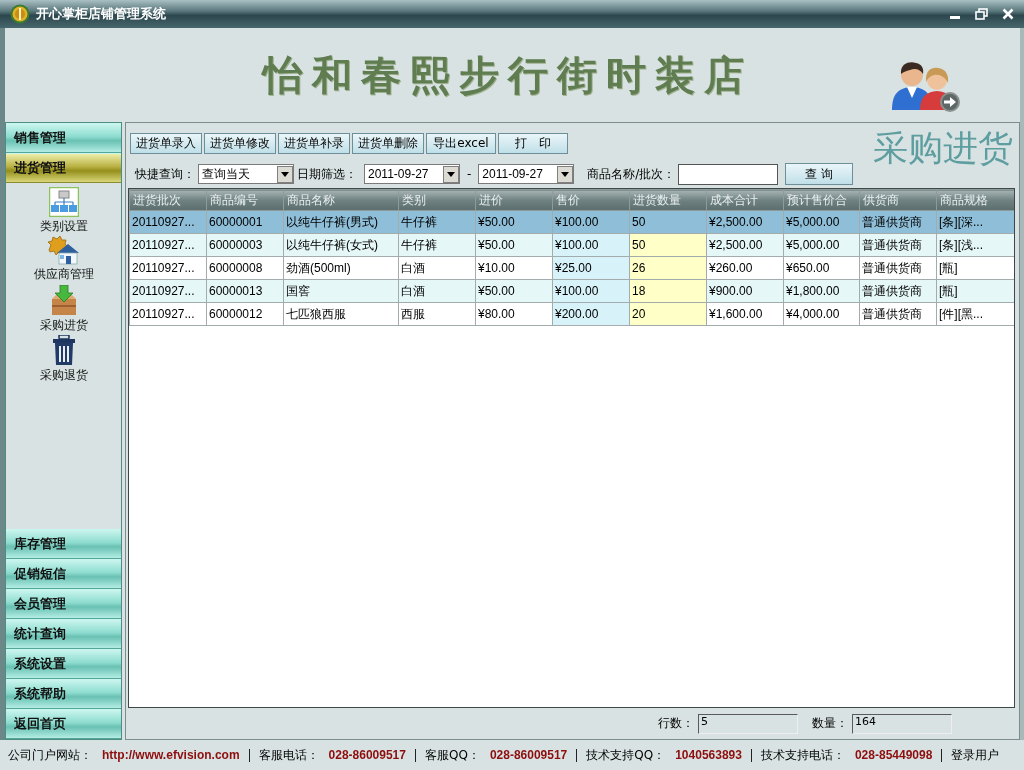 This screenshot has width=1024, height=770. I want to click on summary-field: 164, so click(902, 723).